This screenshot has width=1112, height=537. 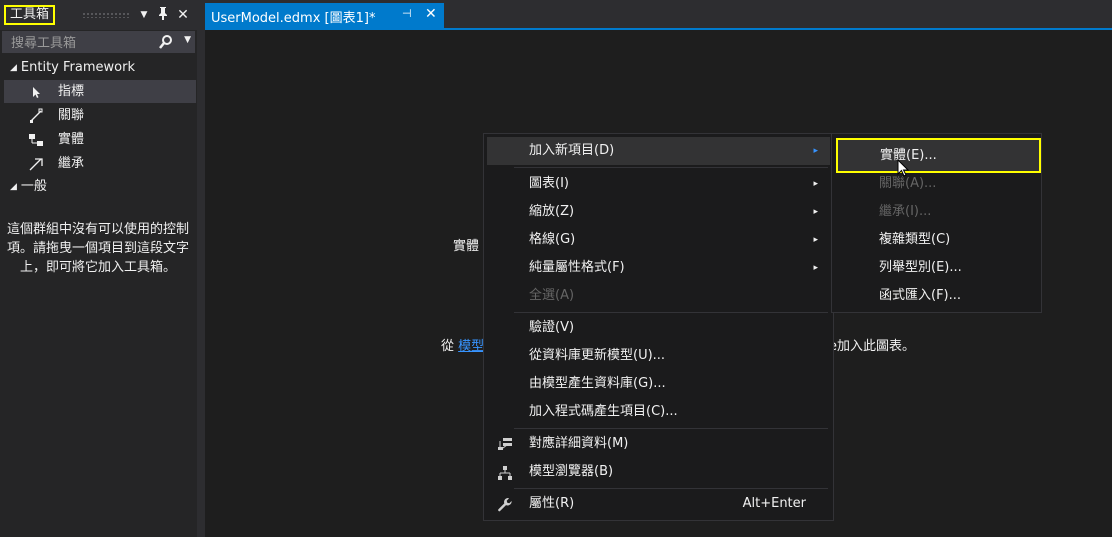 I want to click on menu-item-grid: 格線(G) ▸, so click(x=658, y=240).